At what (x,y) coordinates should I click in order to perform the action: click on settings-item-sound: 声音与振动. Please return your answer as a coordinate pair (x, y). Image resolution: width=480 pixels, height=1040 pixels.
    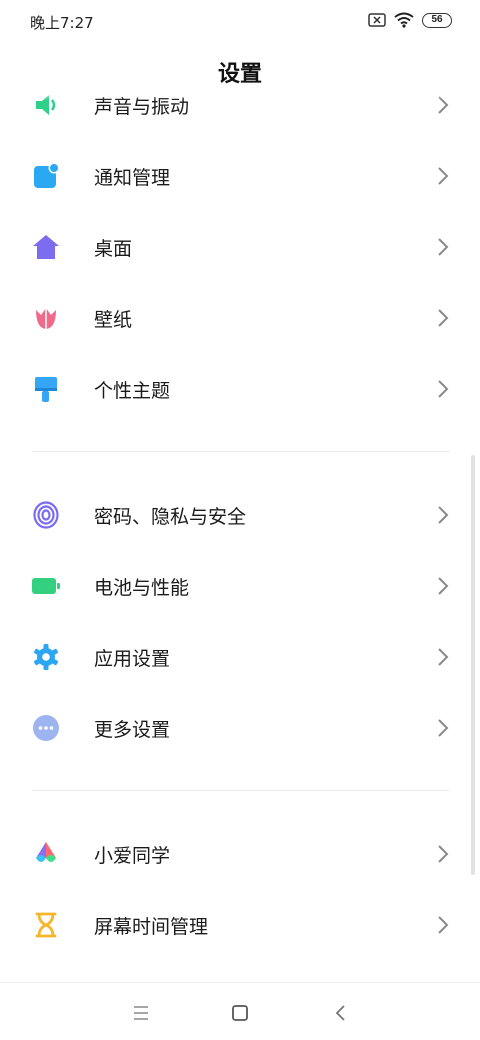
    Looking at the image, I should click on (240, 117).